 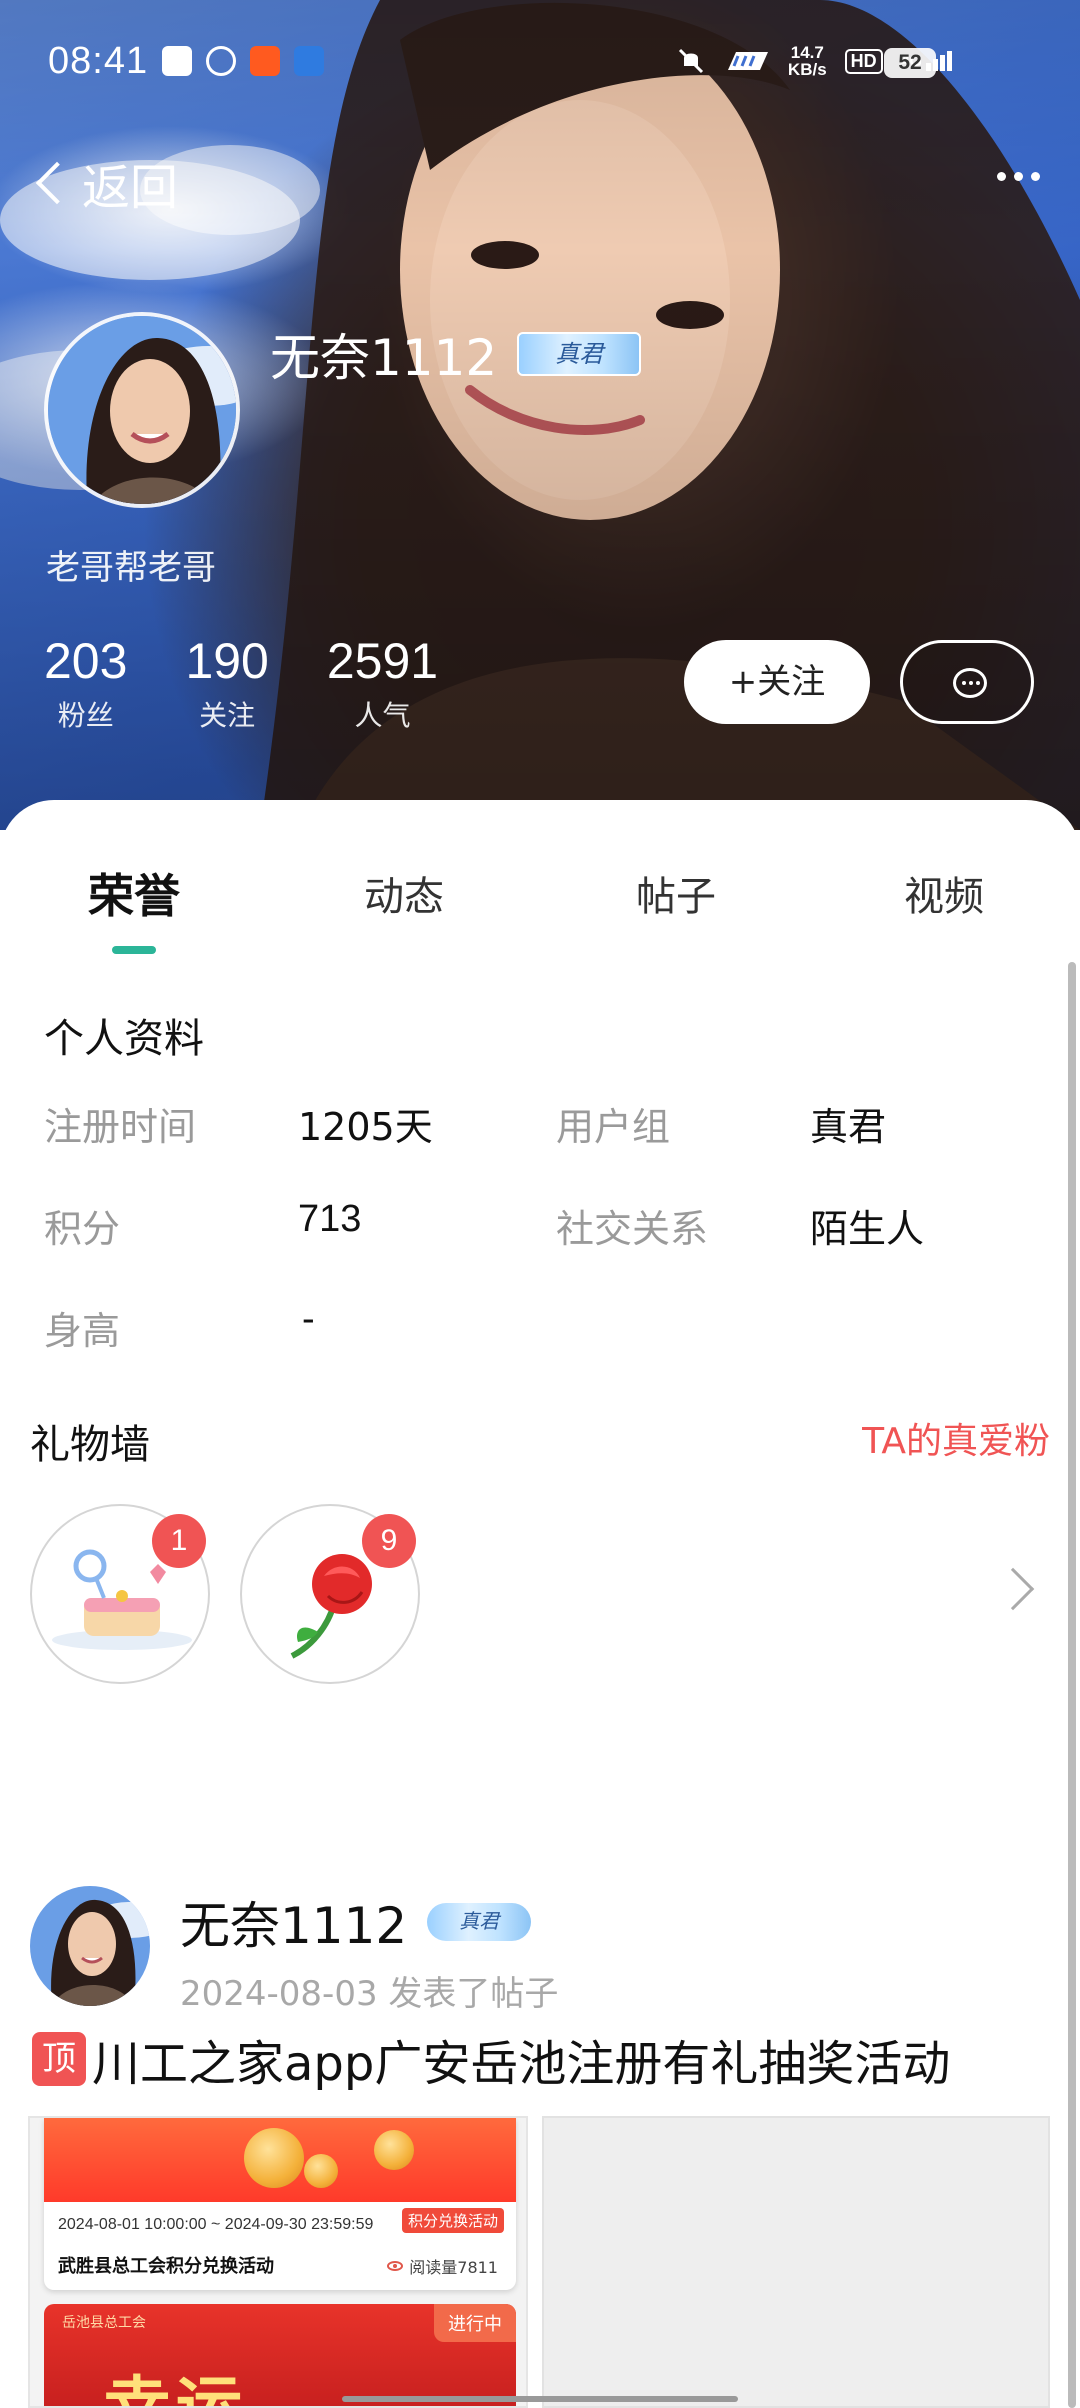 I want to click on profile-tabs: 荣誉 动态 帖子 视频, so click(x=540, y=905).